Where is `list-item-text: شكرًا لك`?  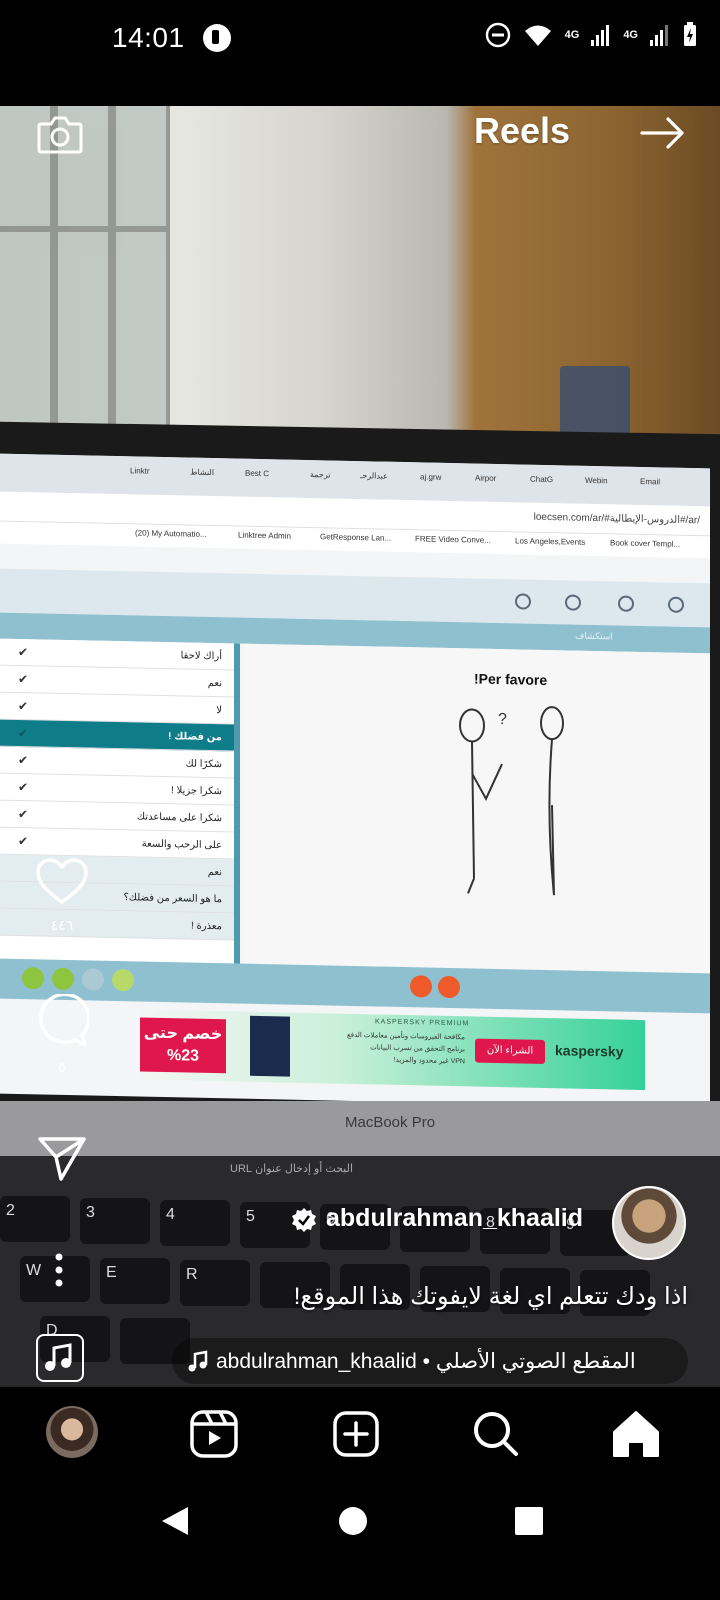 list-item-text: شكرًا لك is located at coordinates (203, 764).